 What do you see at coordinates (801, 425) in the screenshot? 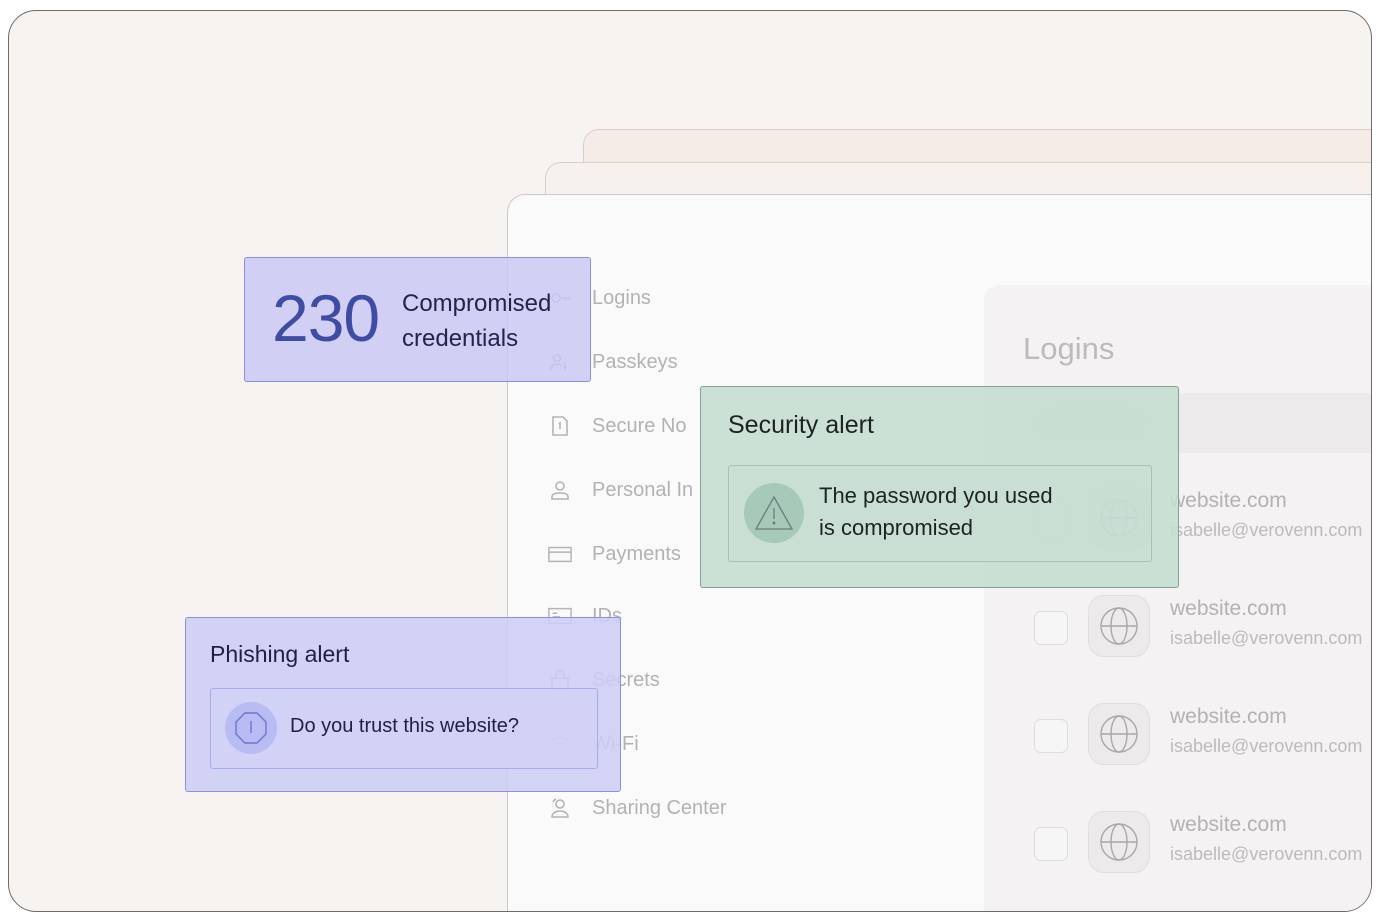
I see `security-alert-title: Security alert` at bounding box center [801, 425].